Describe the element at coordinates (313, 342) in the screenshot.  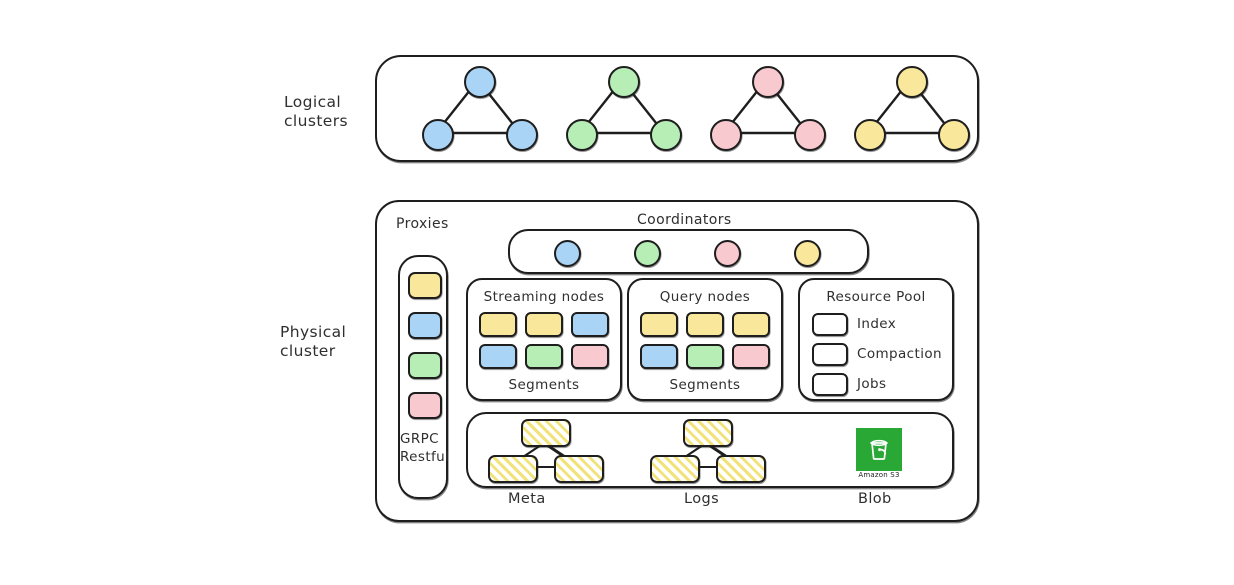
I see `physical-cluster-label: Physical cluster` at that location.